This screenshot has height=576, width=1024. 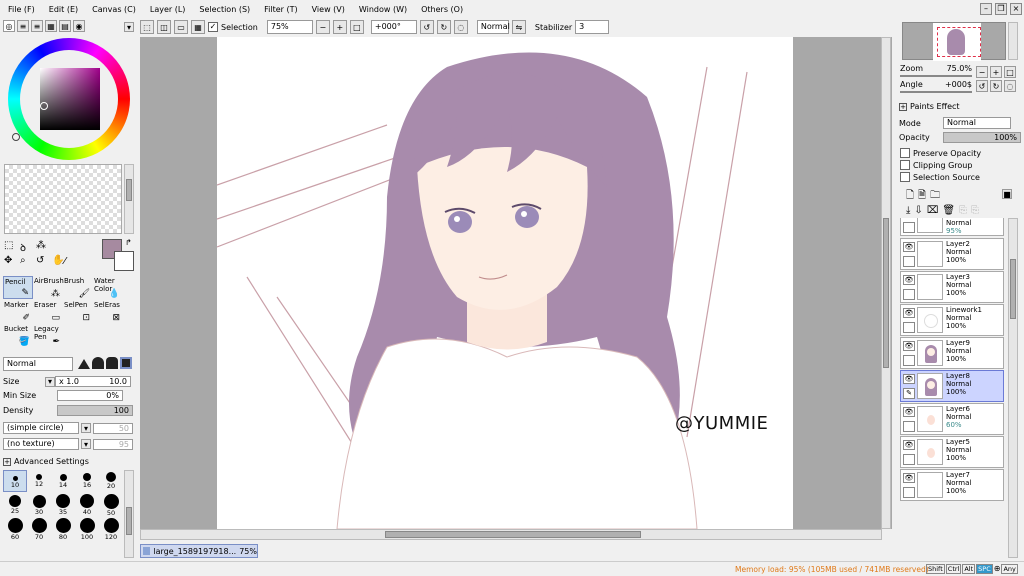 I want to click on rotate-left-icon: ↺, so click(x=426, y=27).